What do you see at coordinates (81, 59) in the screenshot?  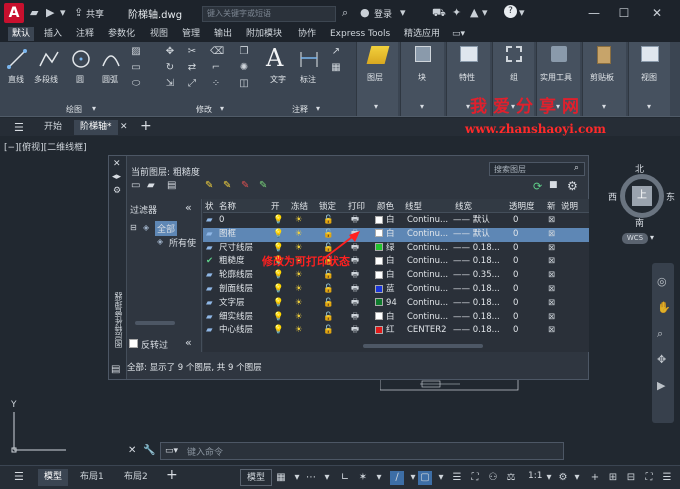 I see `circle-icon` at bounding box center [81, 59].